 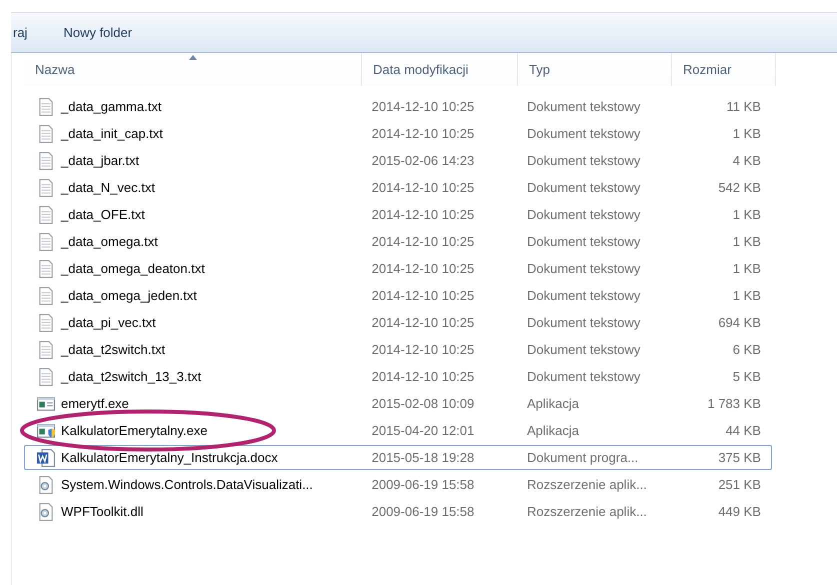 I want to click on modified-date: 2015-04-20 12:01, so click(x=423, y=430).